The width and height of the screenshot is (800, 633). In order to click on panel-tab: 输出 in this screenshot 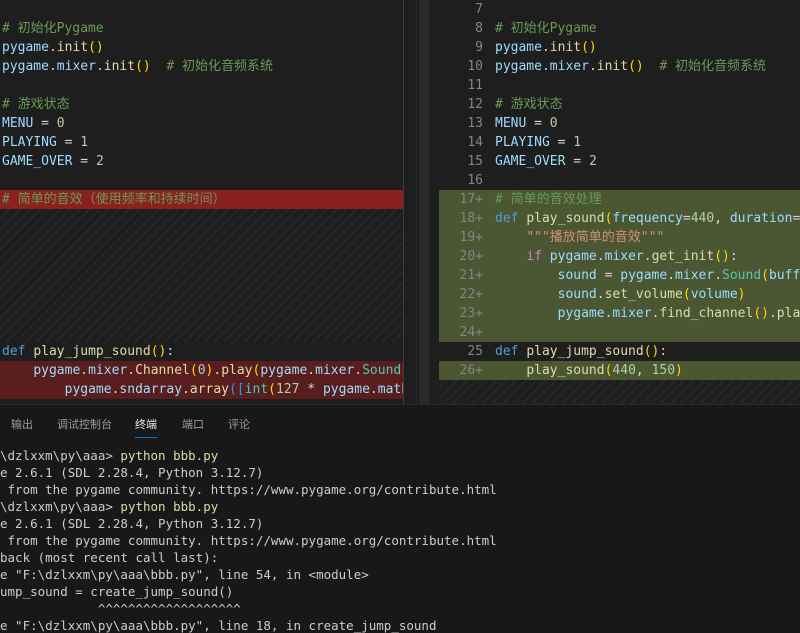, I will do `click(22, 424)`.